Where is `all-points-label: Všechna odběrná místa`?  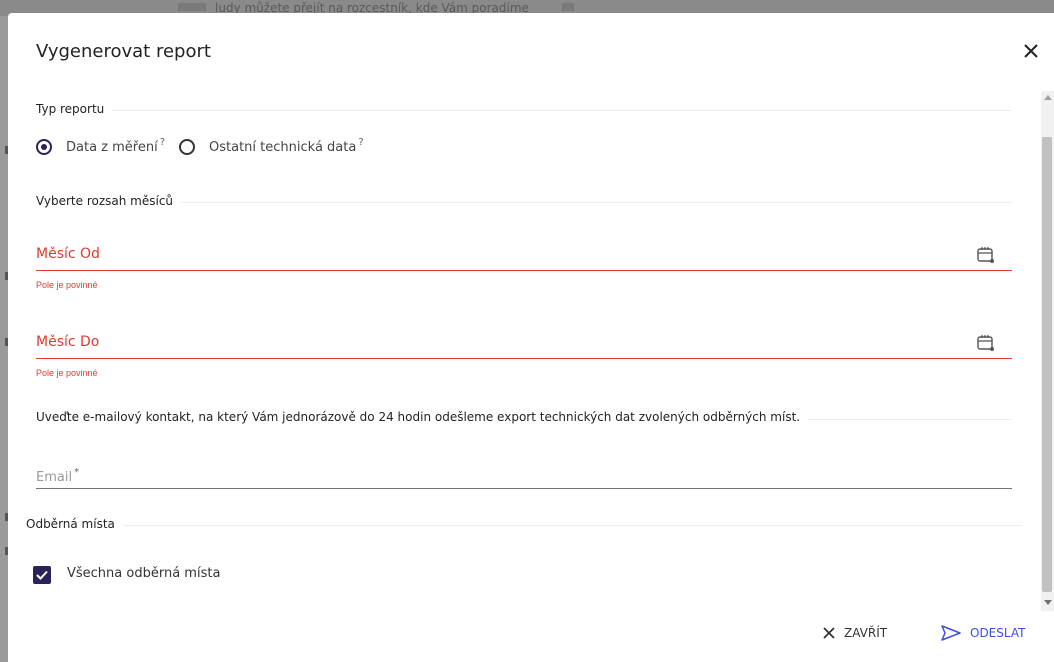 all-points-label: Všechna odběrná místa is located at coordinates (143, 573).